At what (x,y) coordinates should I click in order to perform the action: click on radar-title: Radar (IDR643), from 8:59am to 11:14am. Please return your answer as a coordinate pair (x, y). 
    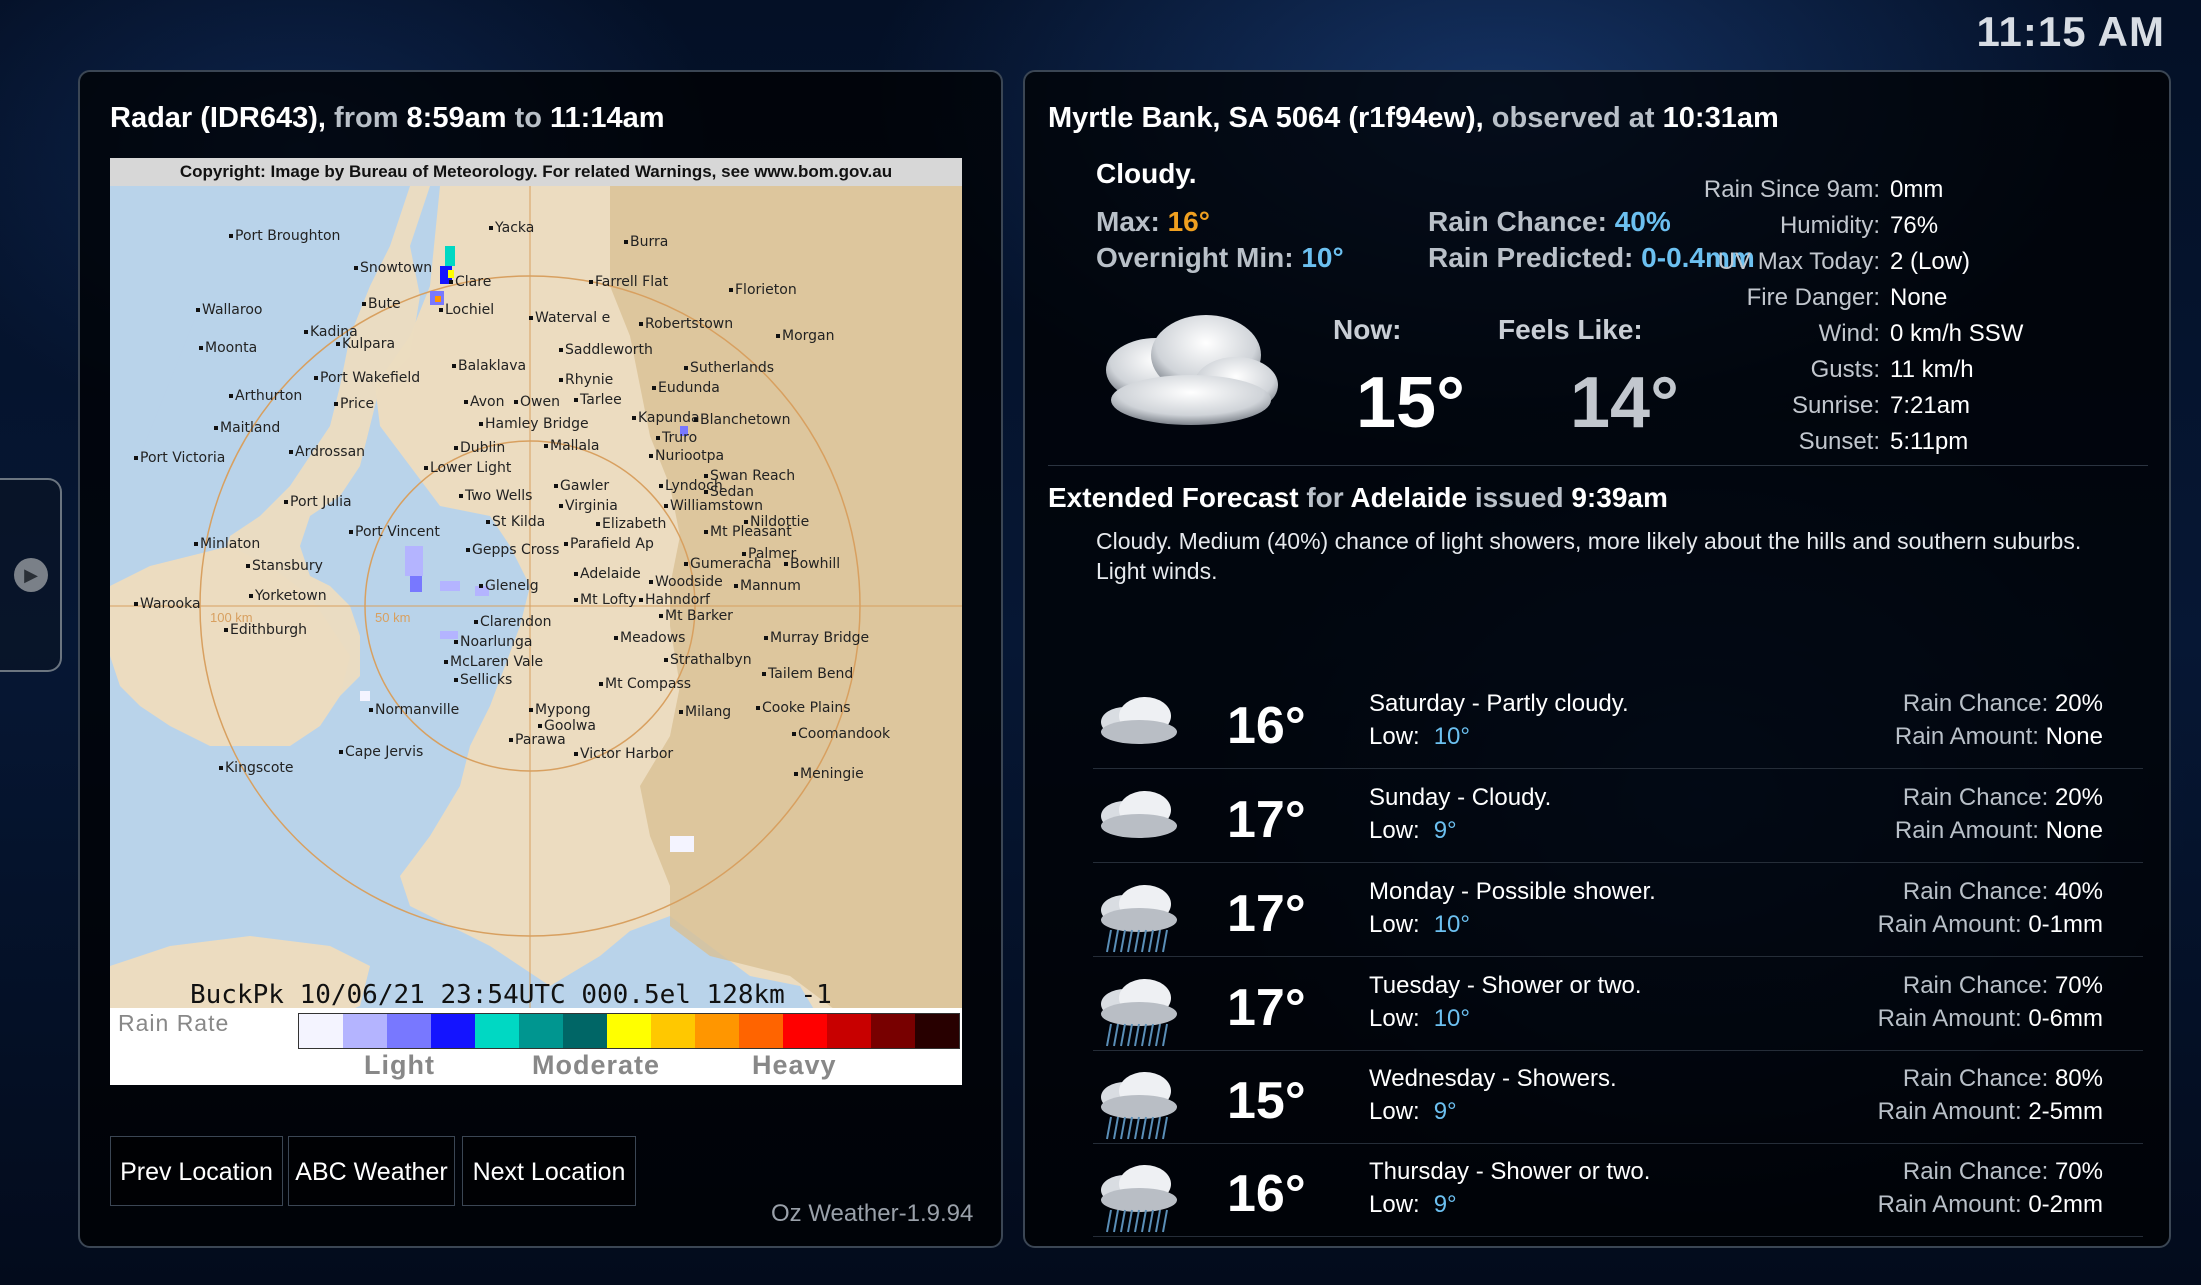
    Looking at the image, I should click on (387, 118).